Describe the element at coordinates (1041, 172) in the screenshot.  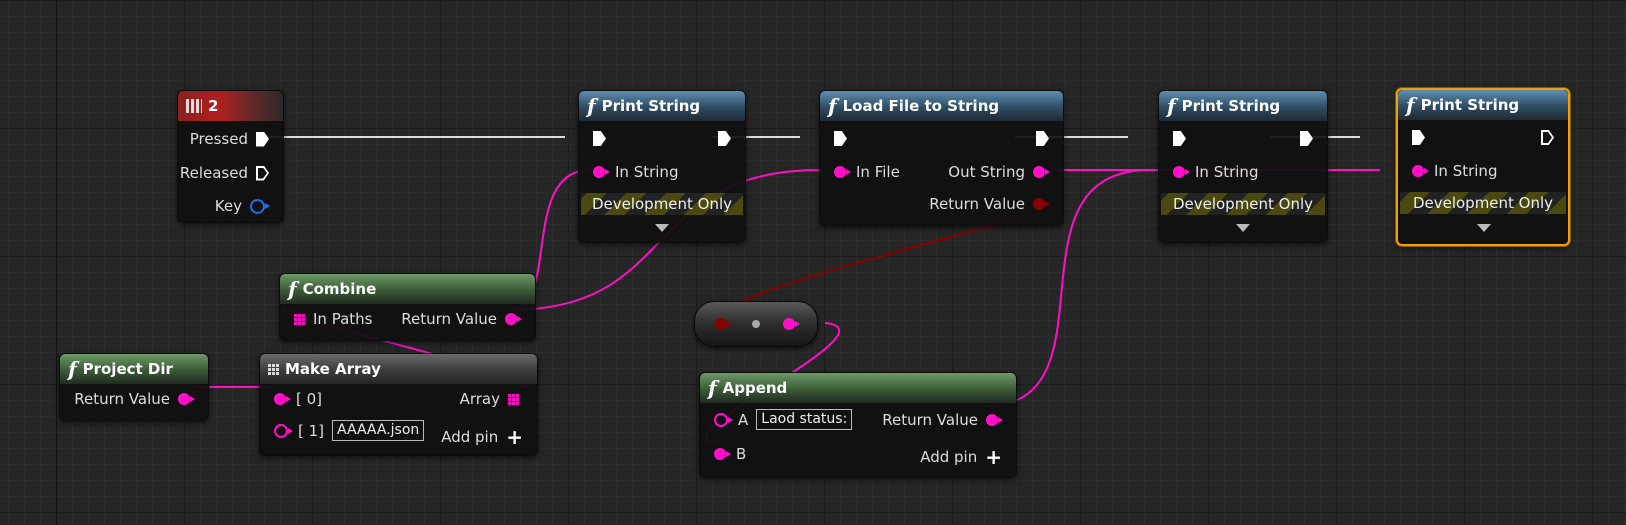
I see `out-string-pin-icon` at that location.